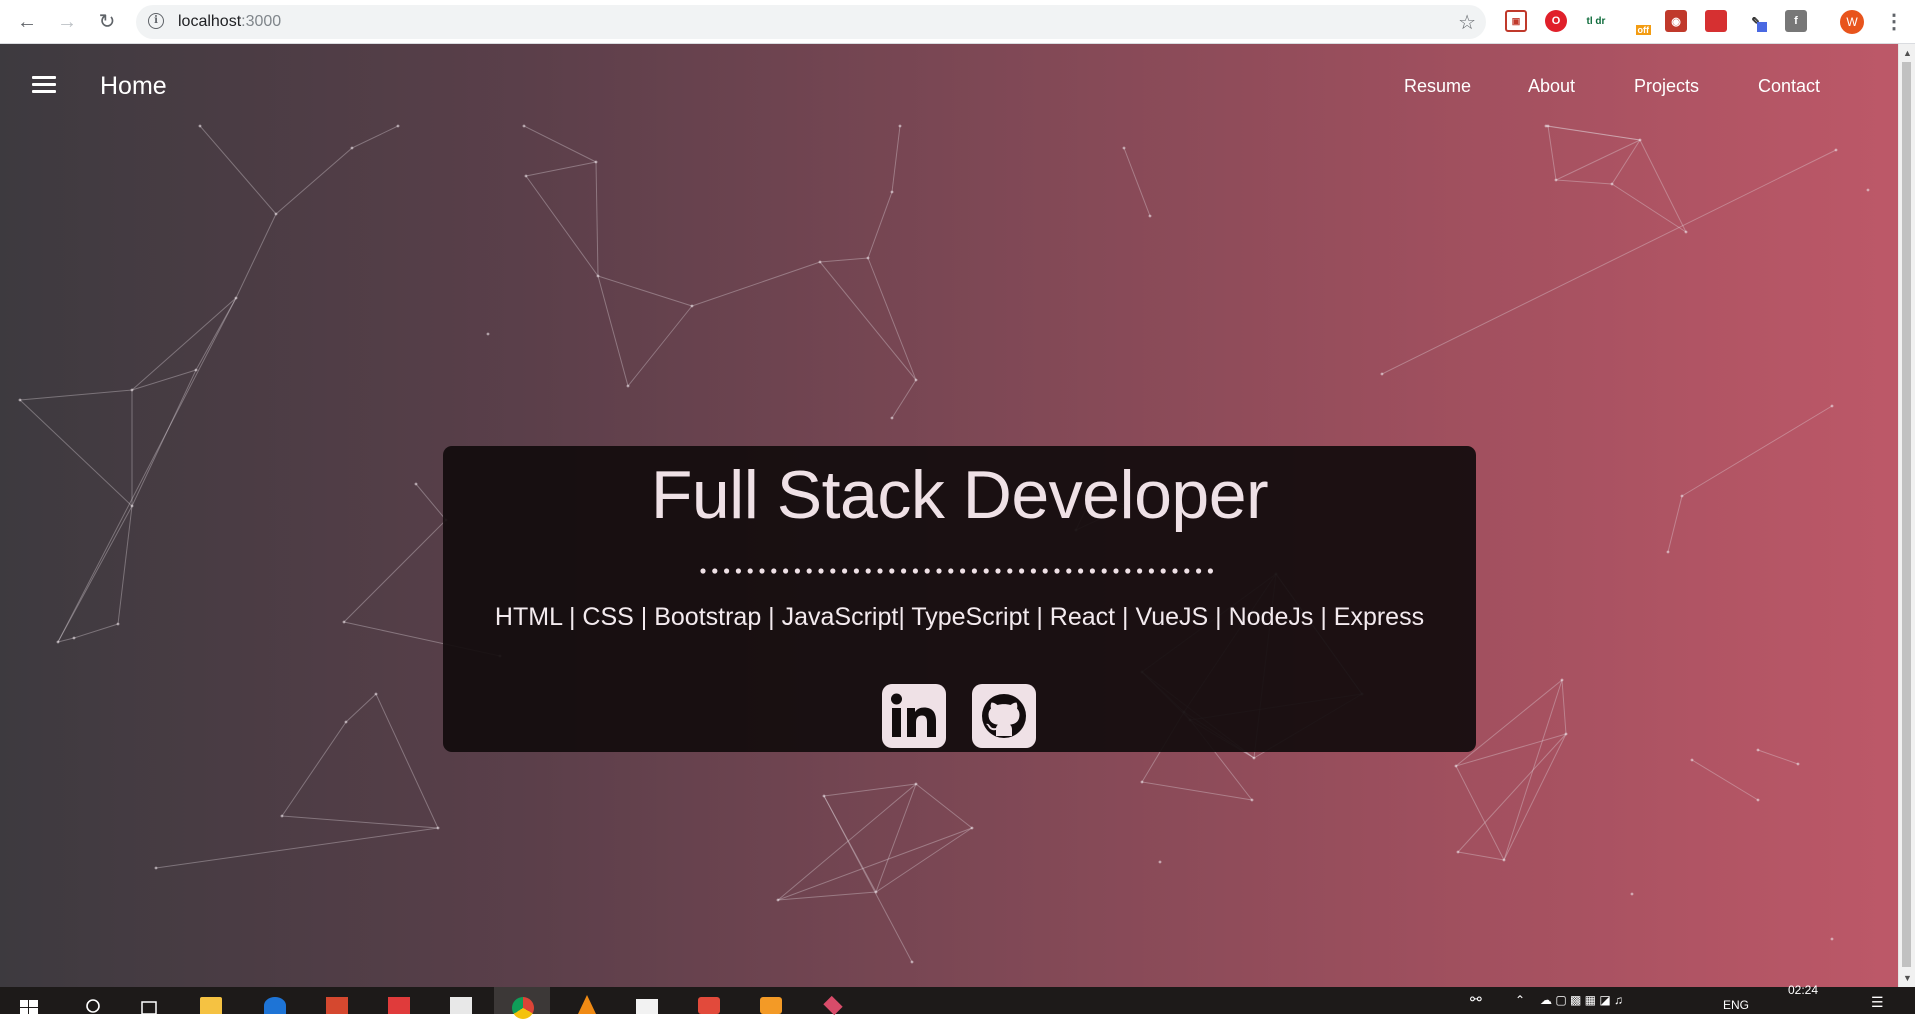  What do you see at coordinates (133, 86) in the screenshot?
I see `brand-home-link: Home` at bounding box center [133, 86].